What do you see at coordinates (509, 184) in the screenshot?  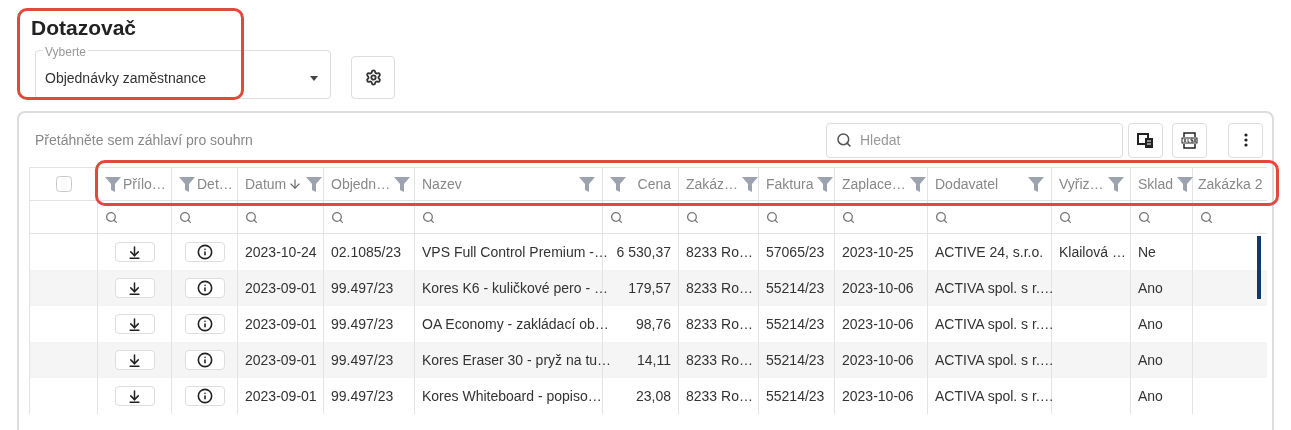 I see `column-header: Nazev` at bounding box center [509, 184].